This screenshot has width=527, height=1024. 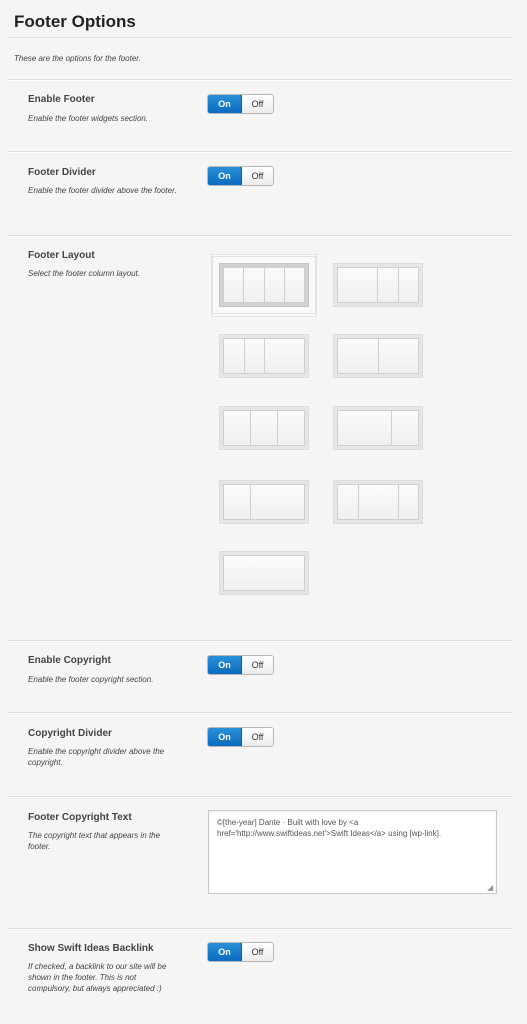 What do you see at coordinates (257, 952) in the screenshot?
I see `swift-backlink-off-button: Off` at bounding box center [257, 952].